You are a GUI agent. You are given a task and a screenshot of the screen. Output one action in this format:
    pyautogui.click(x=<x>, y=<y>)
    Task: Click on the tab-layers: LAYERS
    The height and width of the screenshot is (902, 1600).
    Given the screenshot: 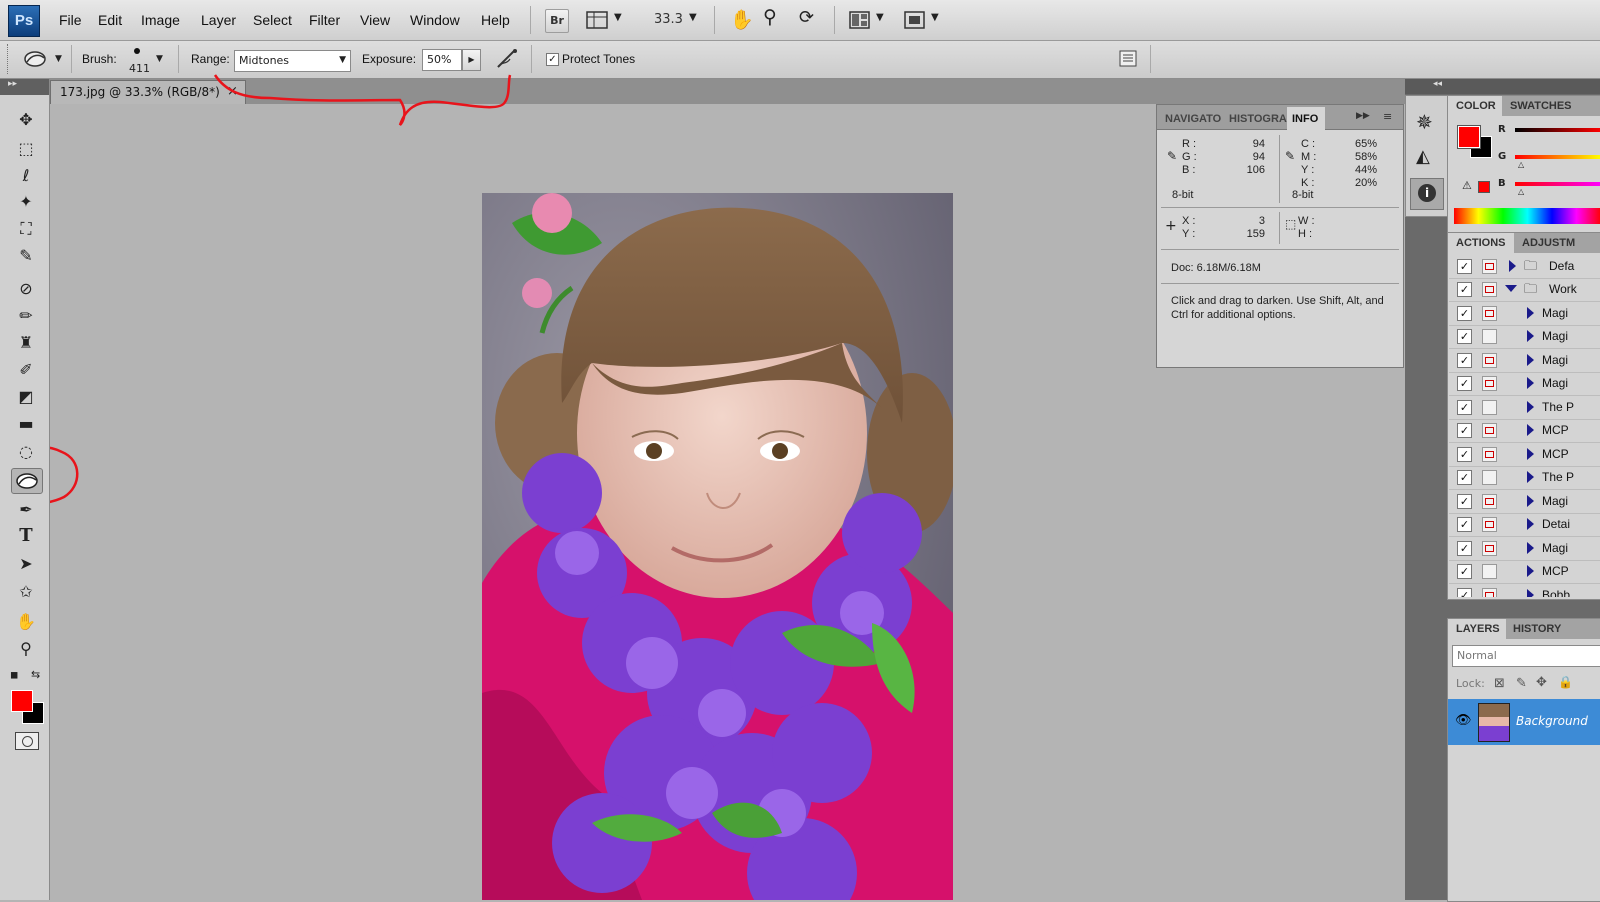 What is the action you would take?
    pyautogui.click(x=1478, y=629)
    